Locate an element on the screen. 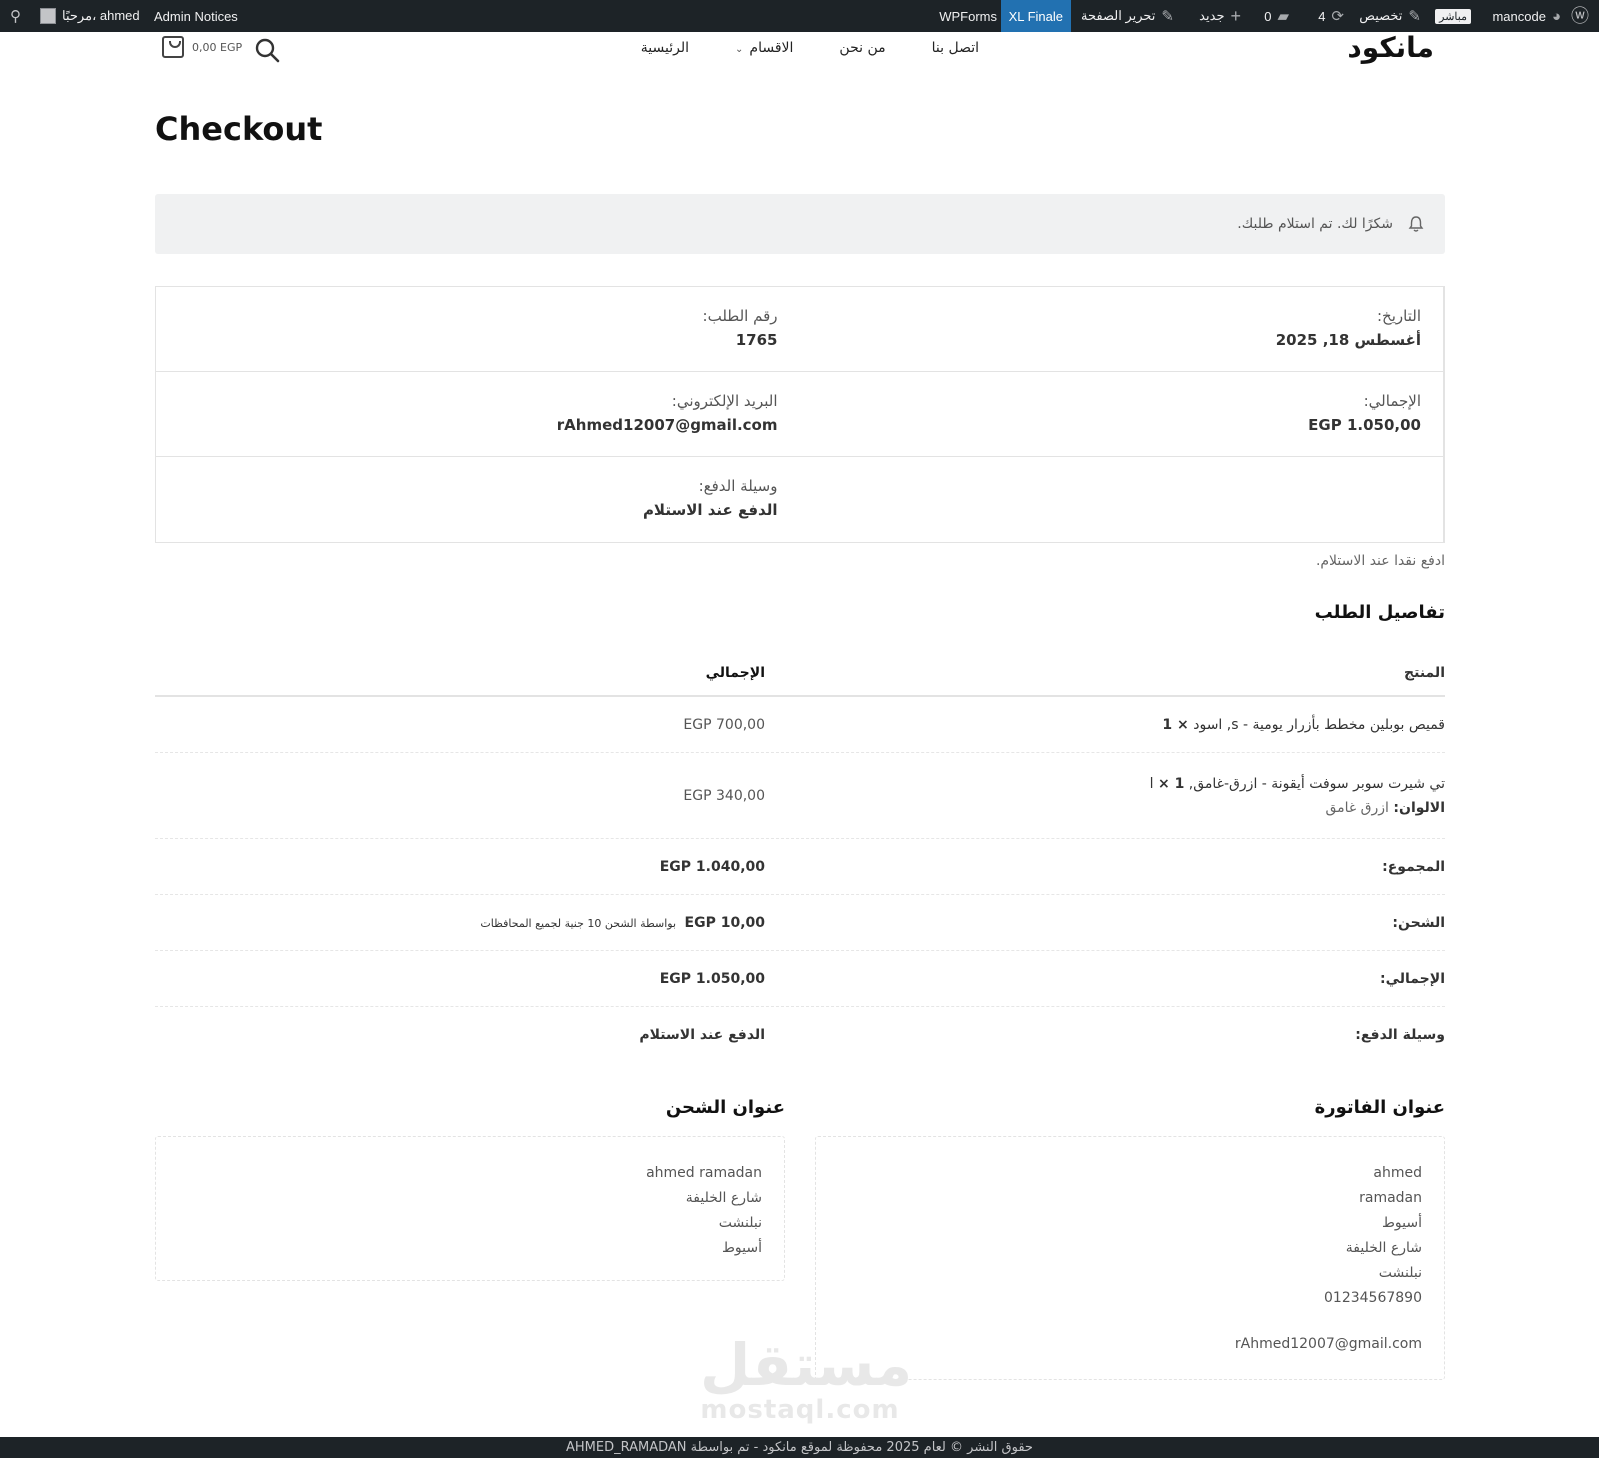 This screenshot has width=1599, height=1458. cart-total: 0,00 EGP is located at coordinates (217, 47).